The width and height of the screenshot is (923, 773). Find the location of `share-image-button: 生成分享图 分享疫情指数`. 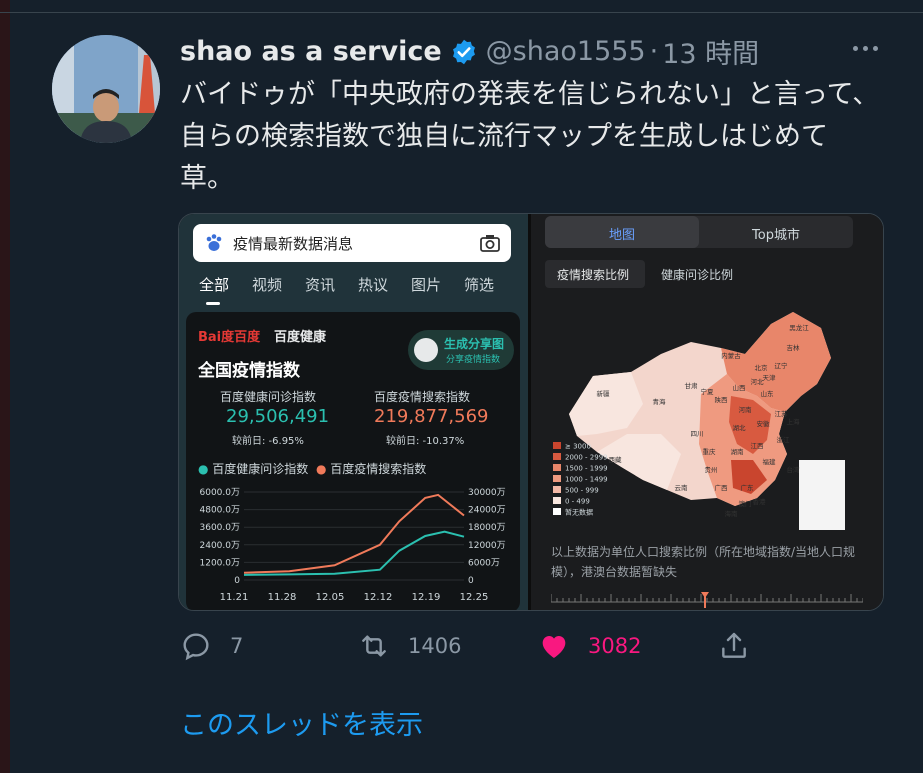

share-image-button: 生成分享图 分享疫情指数 is located at coordinates (461, 350).